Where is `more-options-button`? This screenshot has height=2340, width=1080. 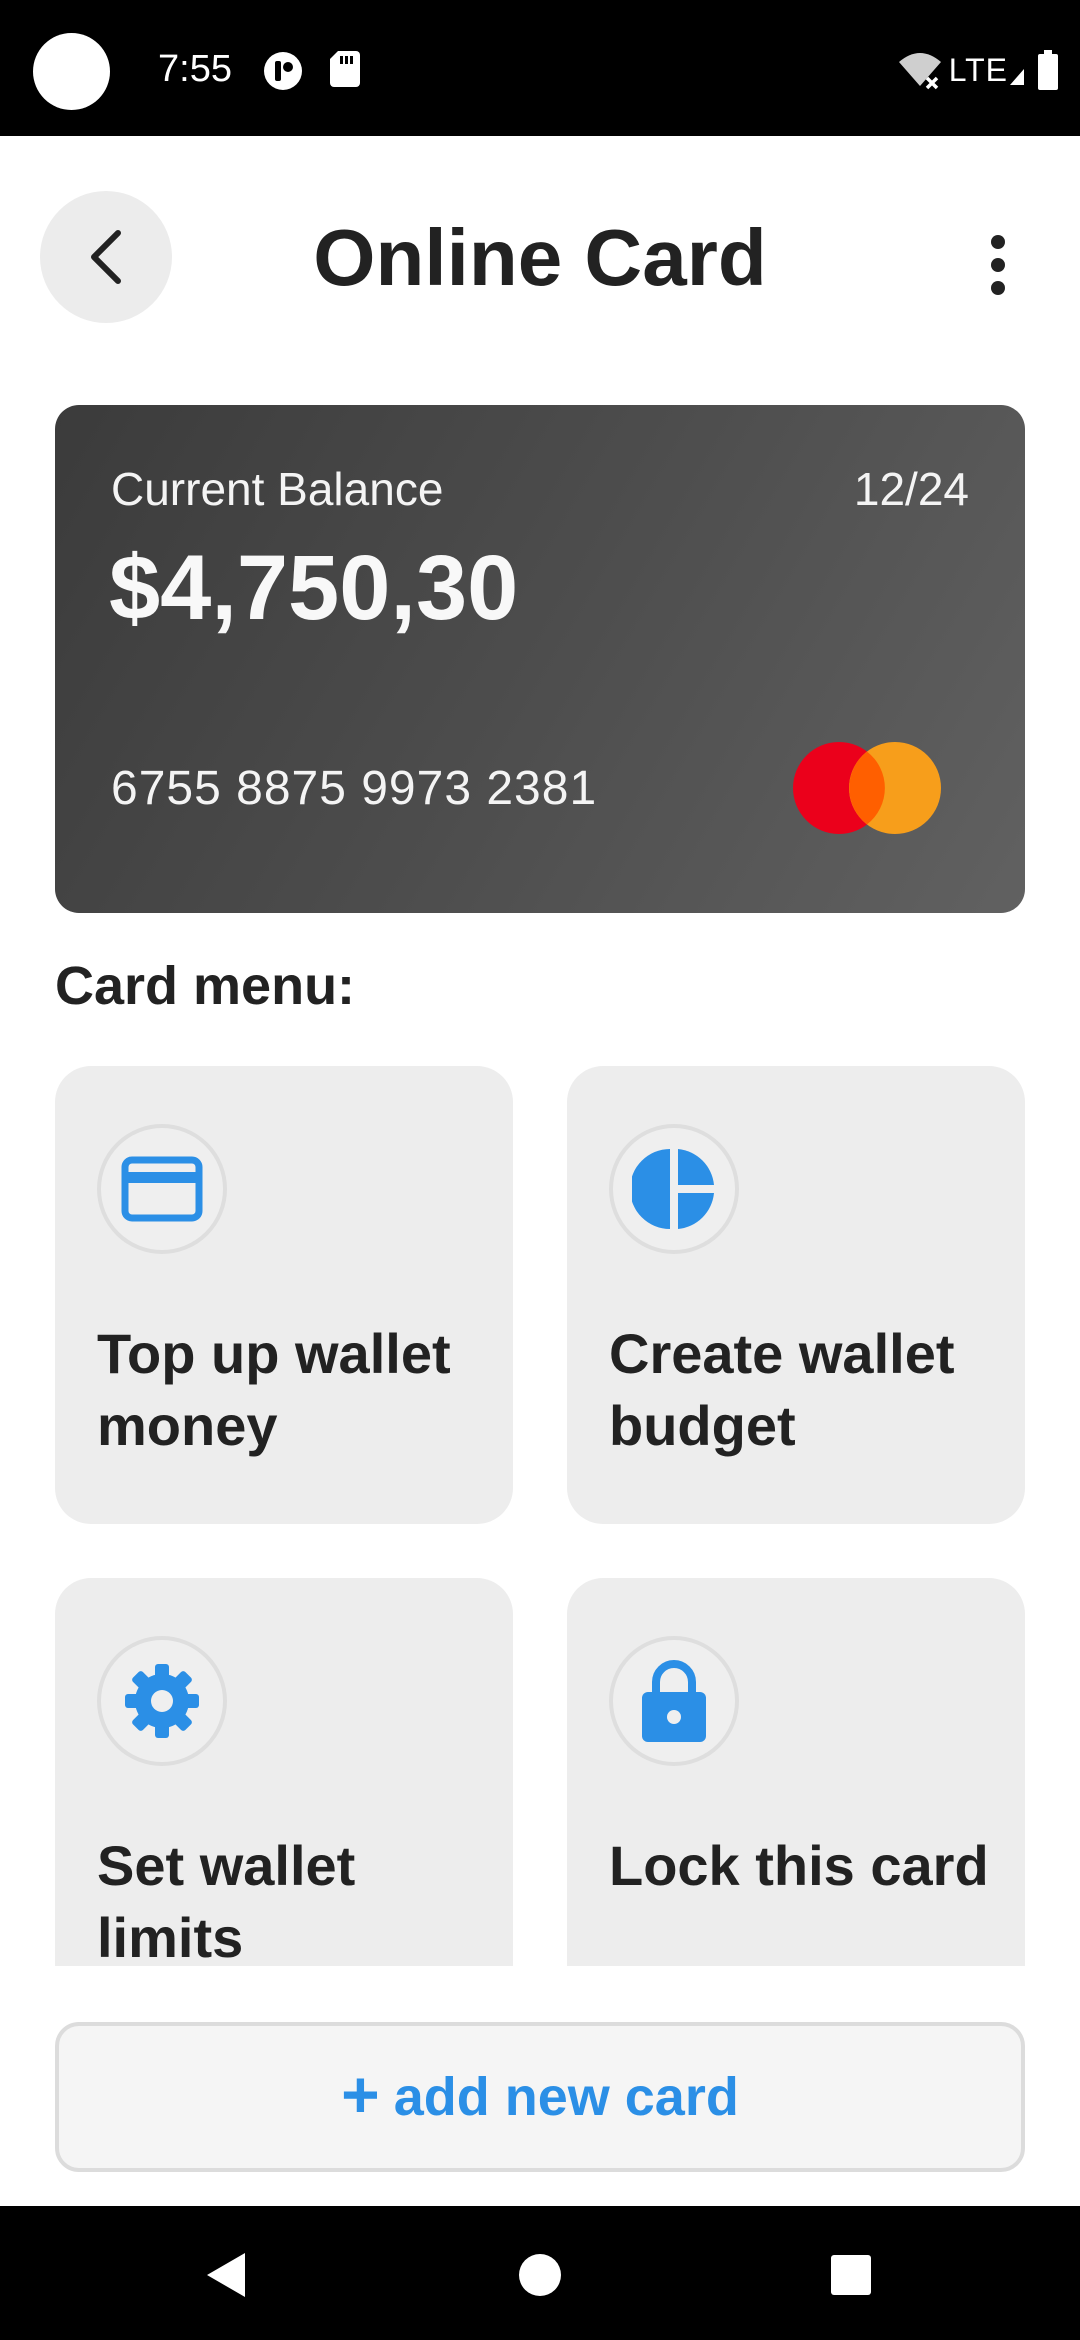
more-options-button is located at coordinates (998, 265).